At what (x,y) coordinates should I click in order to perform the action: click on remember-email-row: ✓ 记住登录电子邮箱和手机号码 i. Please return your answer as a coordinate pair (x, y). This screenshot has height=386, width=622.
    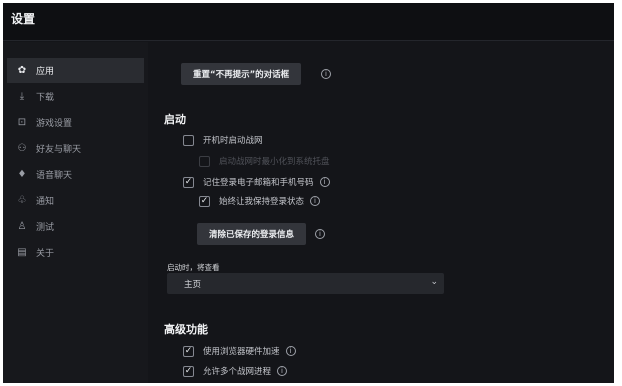
    Looking at the image, I should click on (256, 182).